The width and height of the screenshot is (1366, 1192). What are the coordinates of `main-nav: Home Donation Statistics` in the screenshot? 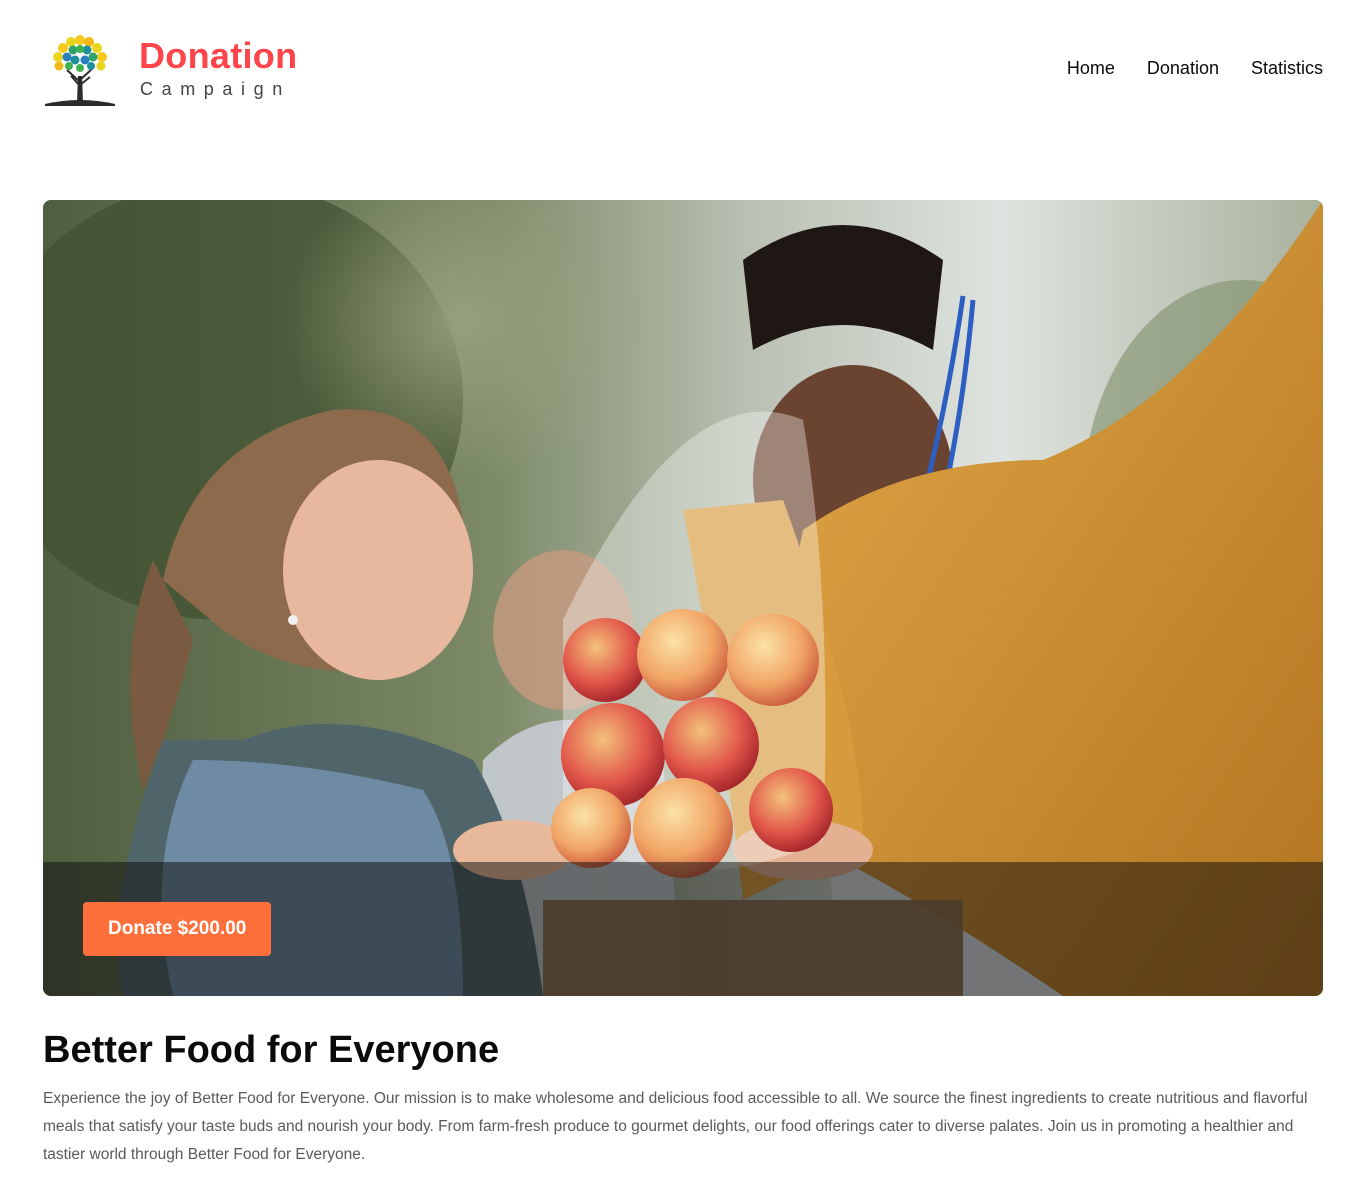 It's located at (1195, 68).